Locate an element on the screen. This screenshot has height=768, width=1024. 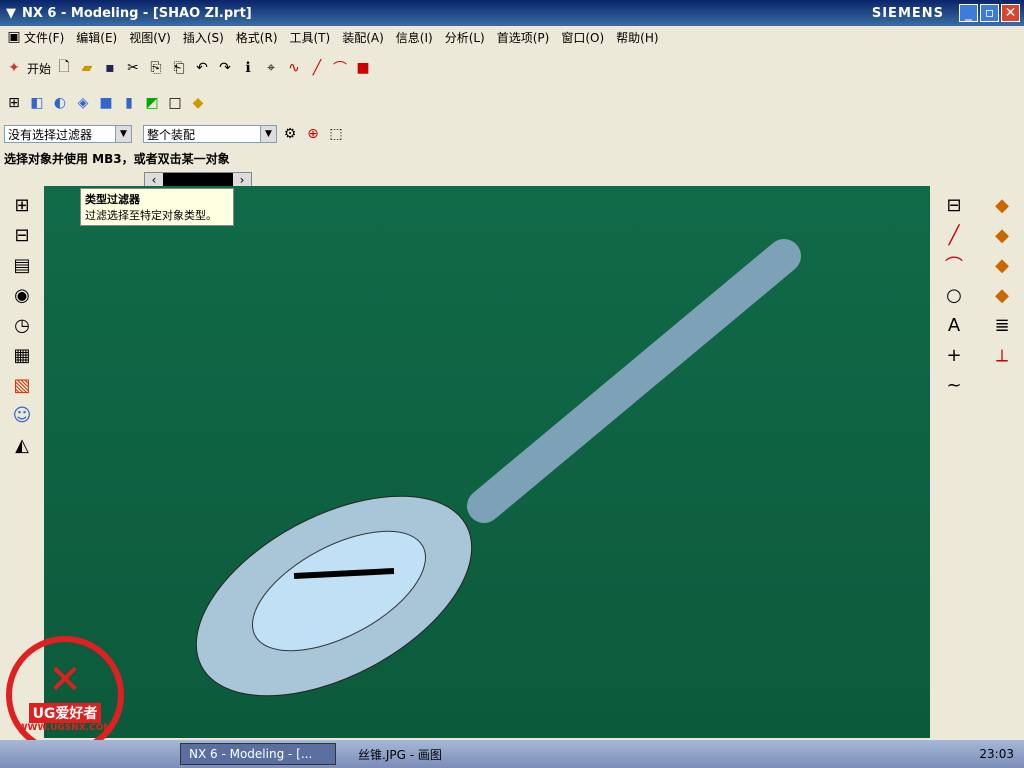
assembly-nav-icon: ⊞ is located at coordinates (22, 205).